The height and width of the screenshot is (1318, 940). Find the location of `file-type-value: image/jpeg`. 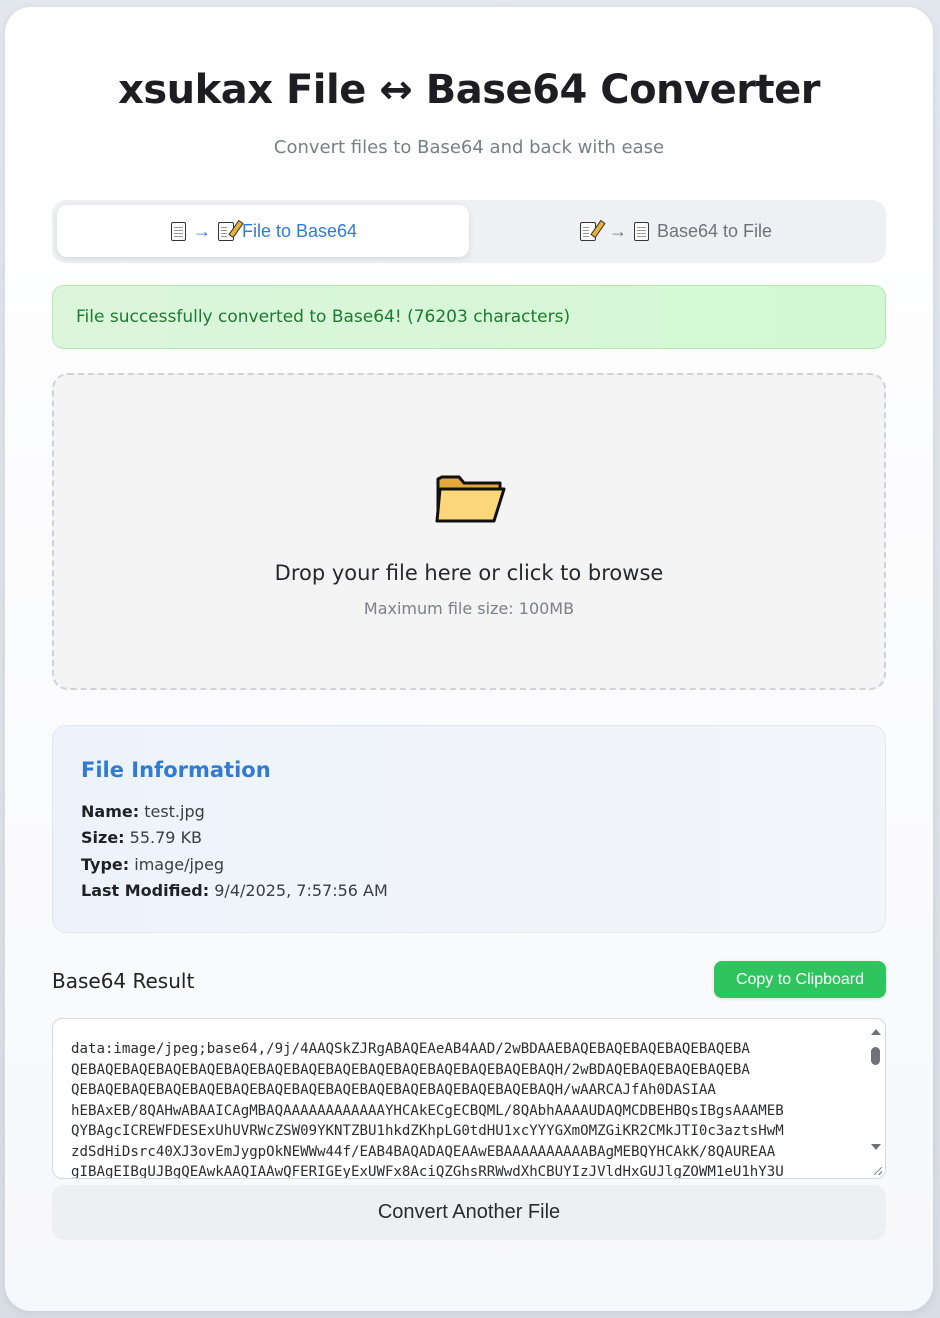

file-type-value: image/jpeg is located at coordinates (179, 864).